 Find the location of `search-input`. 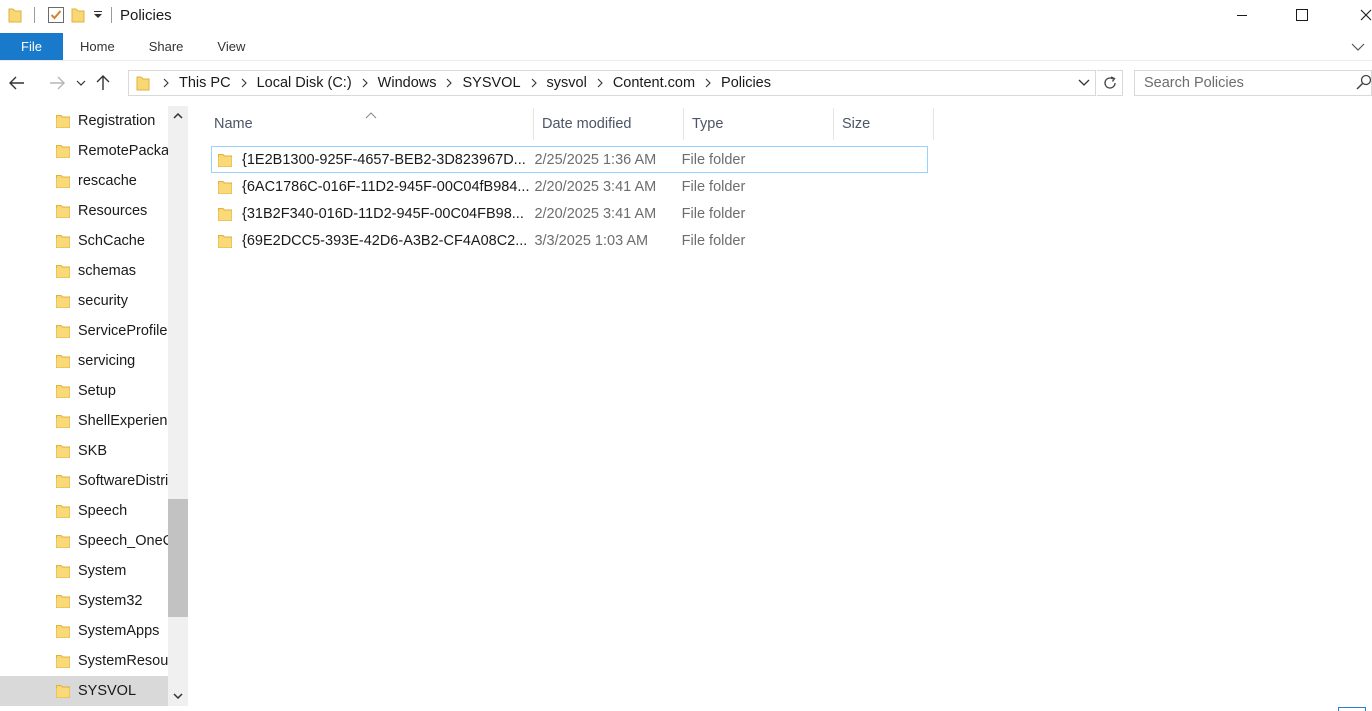

search-input is located at coordinates (1240, 83).